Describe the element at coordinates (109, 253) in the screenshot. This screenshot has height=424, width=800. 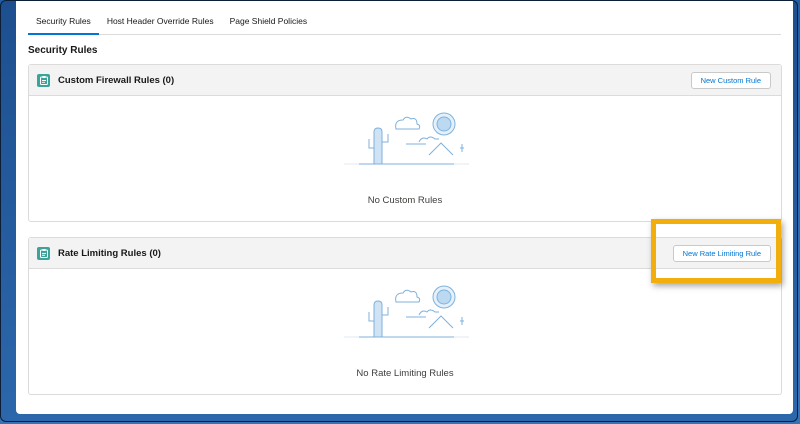
I see `card-title: Rate Limiting Rules (0)` at that location.